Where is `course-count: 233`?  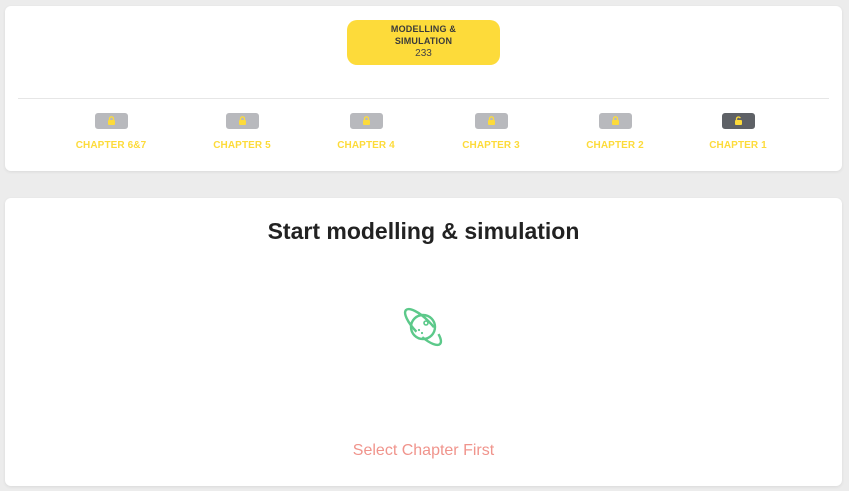
course-count: 233 is located at coordinates (423, 53).